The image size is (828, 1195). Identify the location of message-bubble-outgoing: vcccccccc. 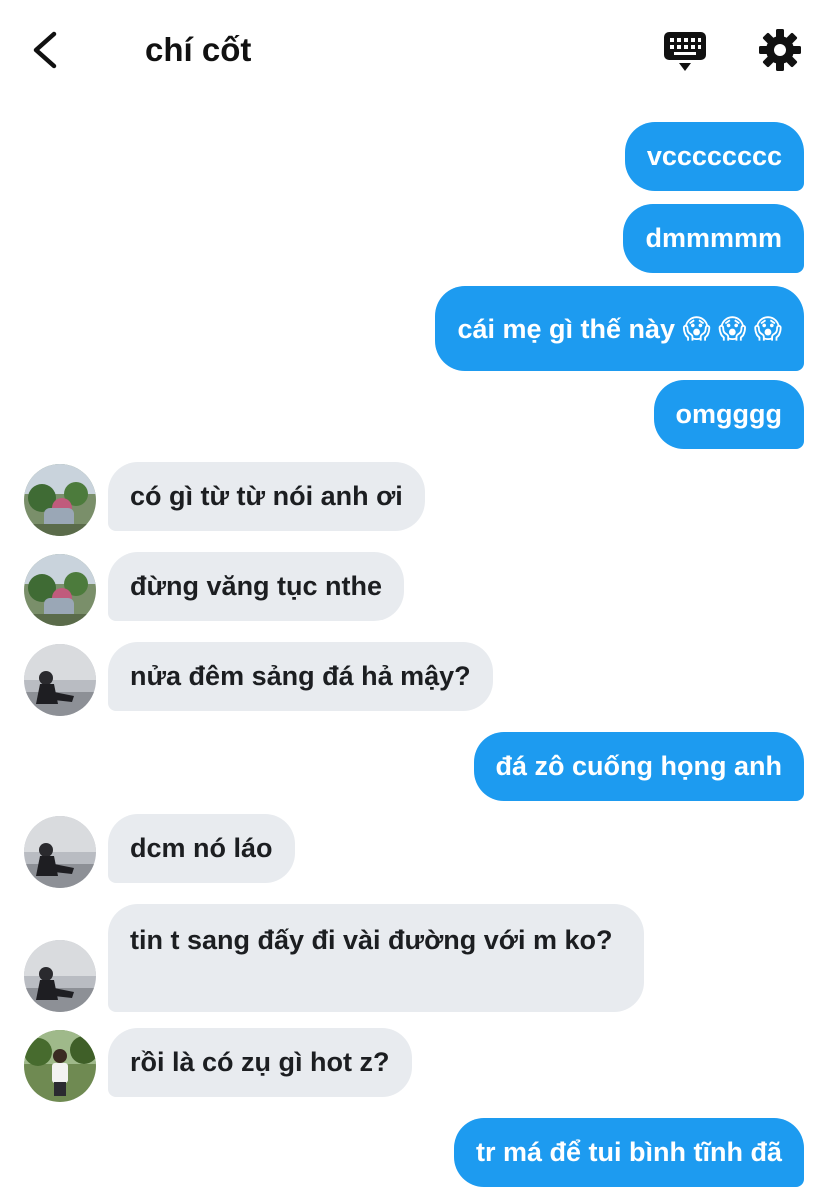
(714, 156).